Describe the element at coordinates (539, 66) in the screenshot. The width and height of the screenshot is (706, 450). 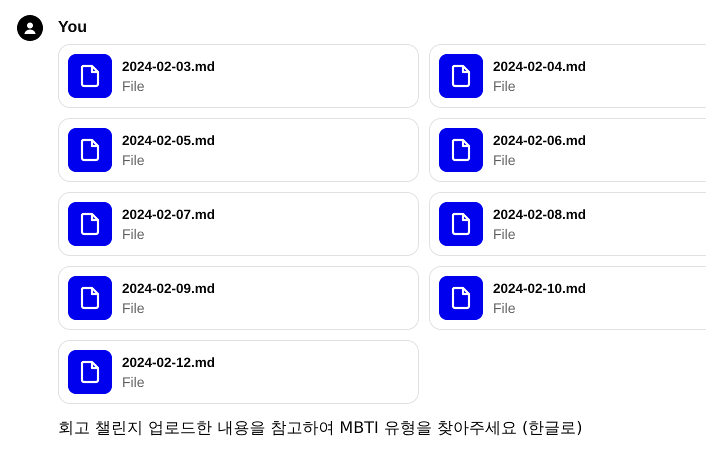
I see `file-name: 2024-02-04.md` at that location.